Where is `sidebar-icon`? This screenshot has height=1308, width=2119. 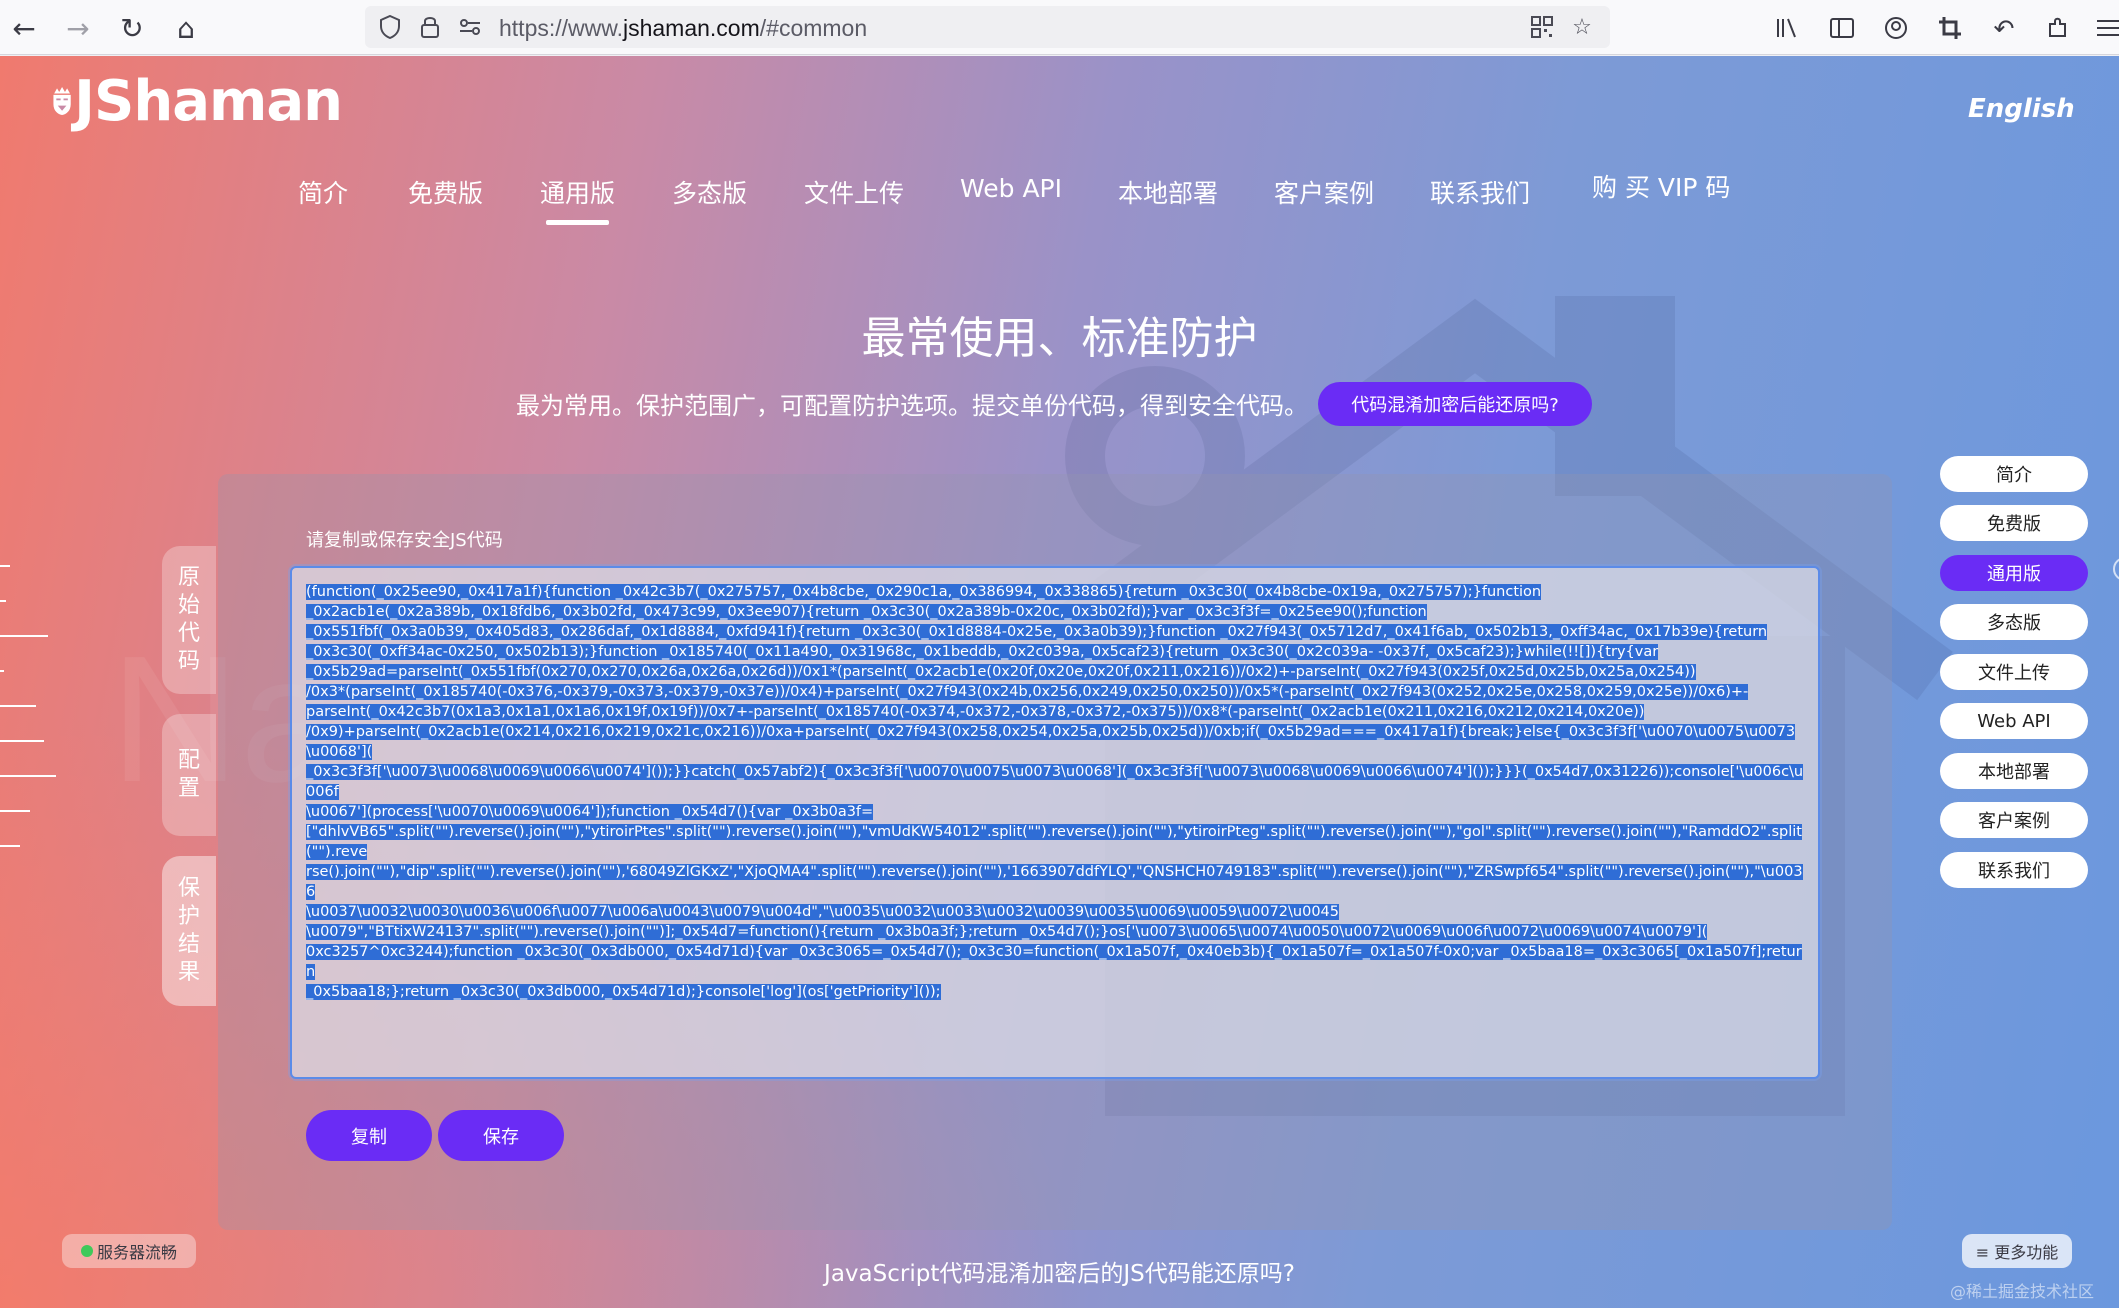
sidebar-icon is located at coordinates (1842, 28).